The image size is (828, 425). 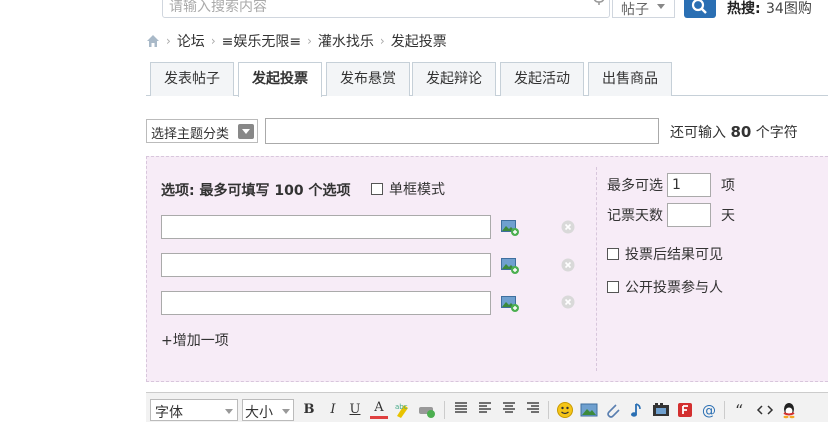 I want to click on qq-icon, so click(x=789, y=410).